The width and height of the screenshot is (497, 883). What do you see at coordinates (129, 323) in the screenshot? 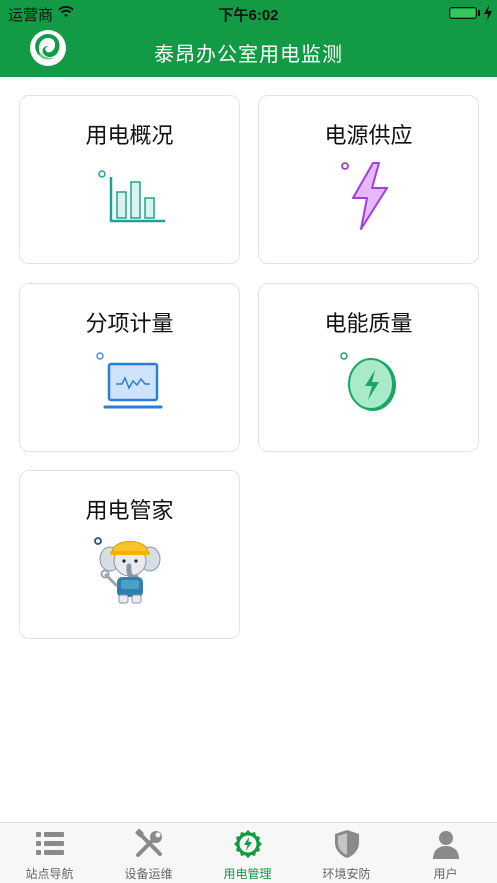
I see `card-label: 分项计量` at bounding box center [129, 323].